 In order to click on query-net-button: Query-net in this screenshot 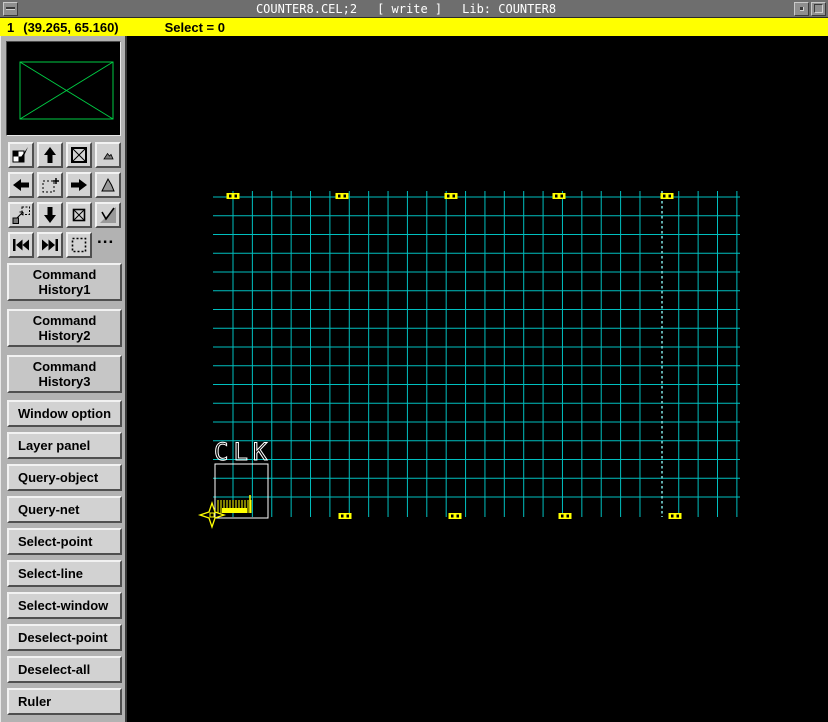, I will do `click(64, 509)`.